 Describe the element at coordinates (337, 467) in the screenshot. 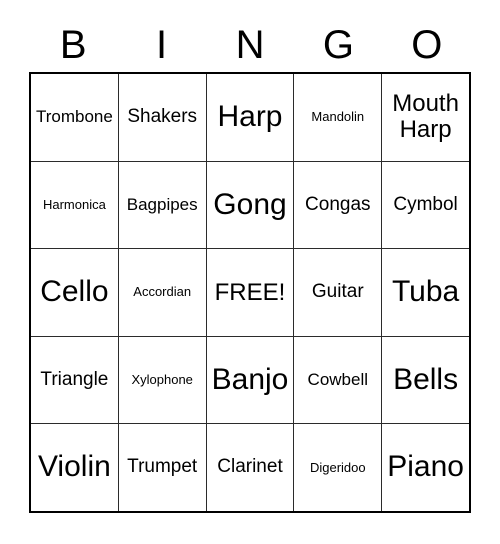

I see `bingo-cell: Digeridoo` at that location.